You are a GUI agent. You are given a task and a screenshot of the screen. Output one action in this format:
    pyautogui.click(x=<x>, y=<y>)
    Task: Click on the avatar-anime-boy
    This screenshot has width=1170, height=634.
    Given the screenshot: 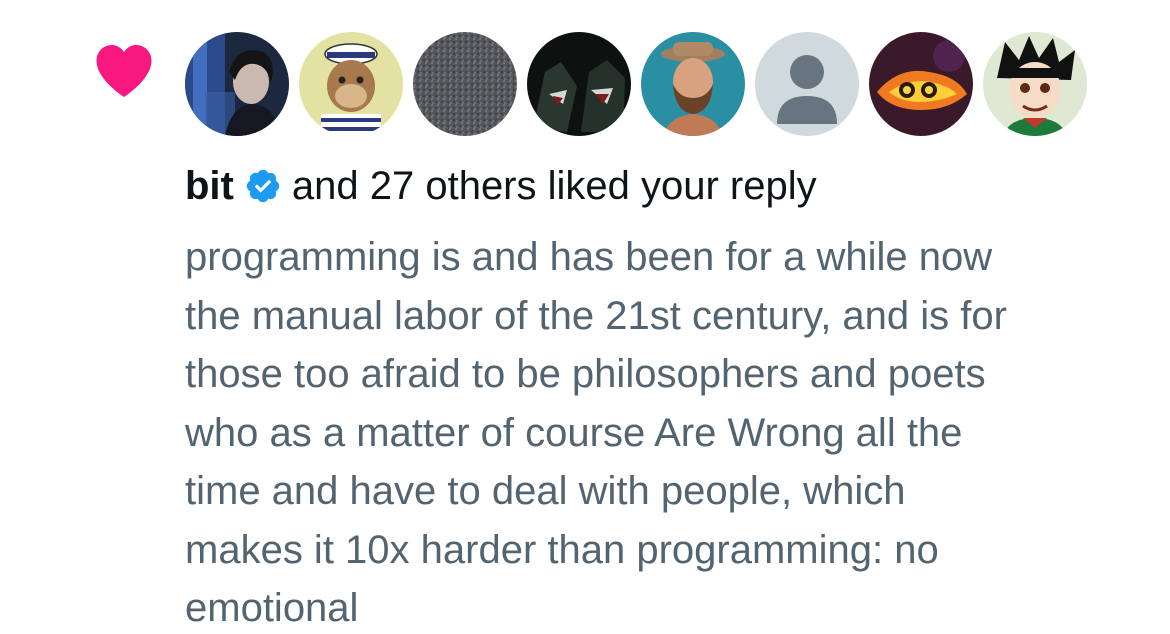 What is the action you would take?
    pyautogui.click(x=1035, y=84)
    